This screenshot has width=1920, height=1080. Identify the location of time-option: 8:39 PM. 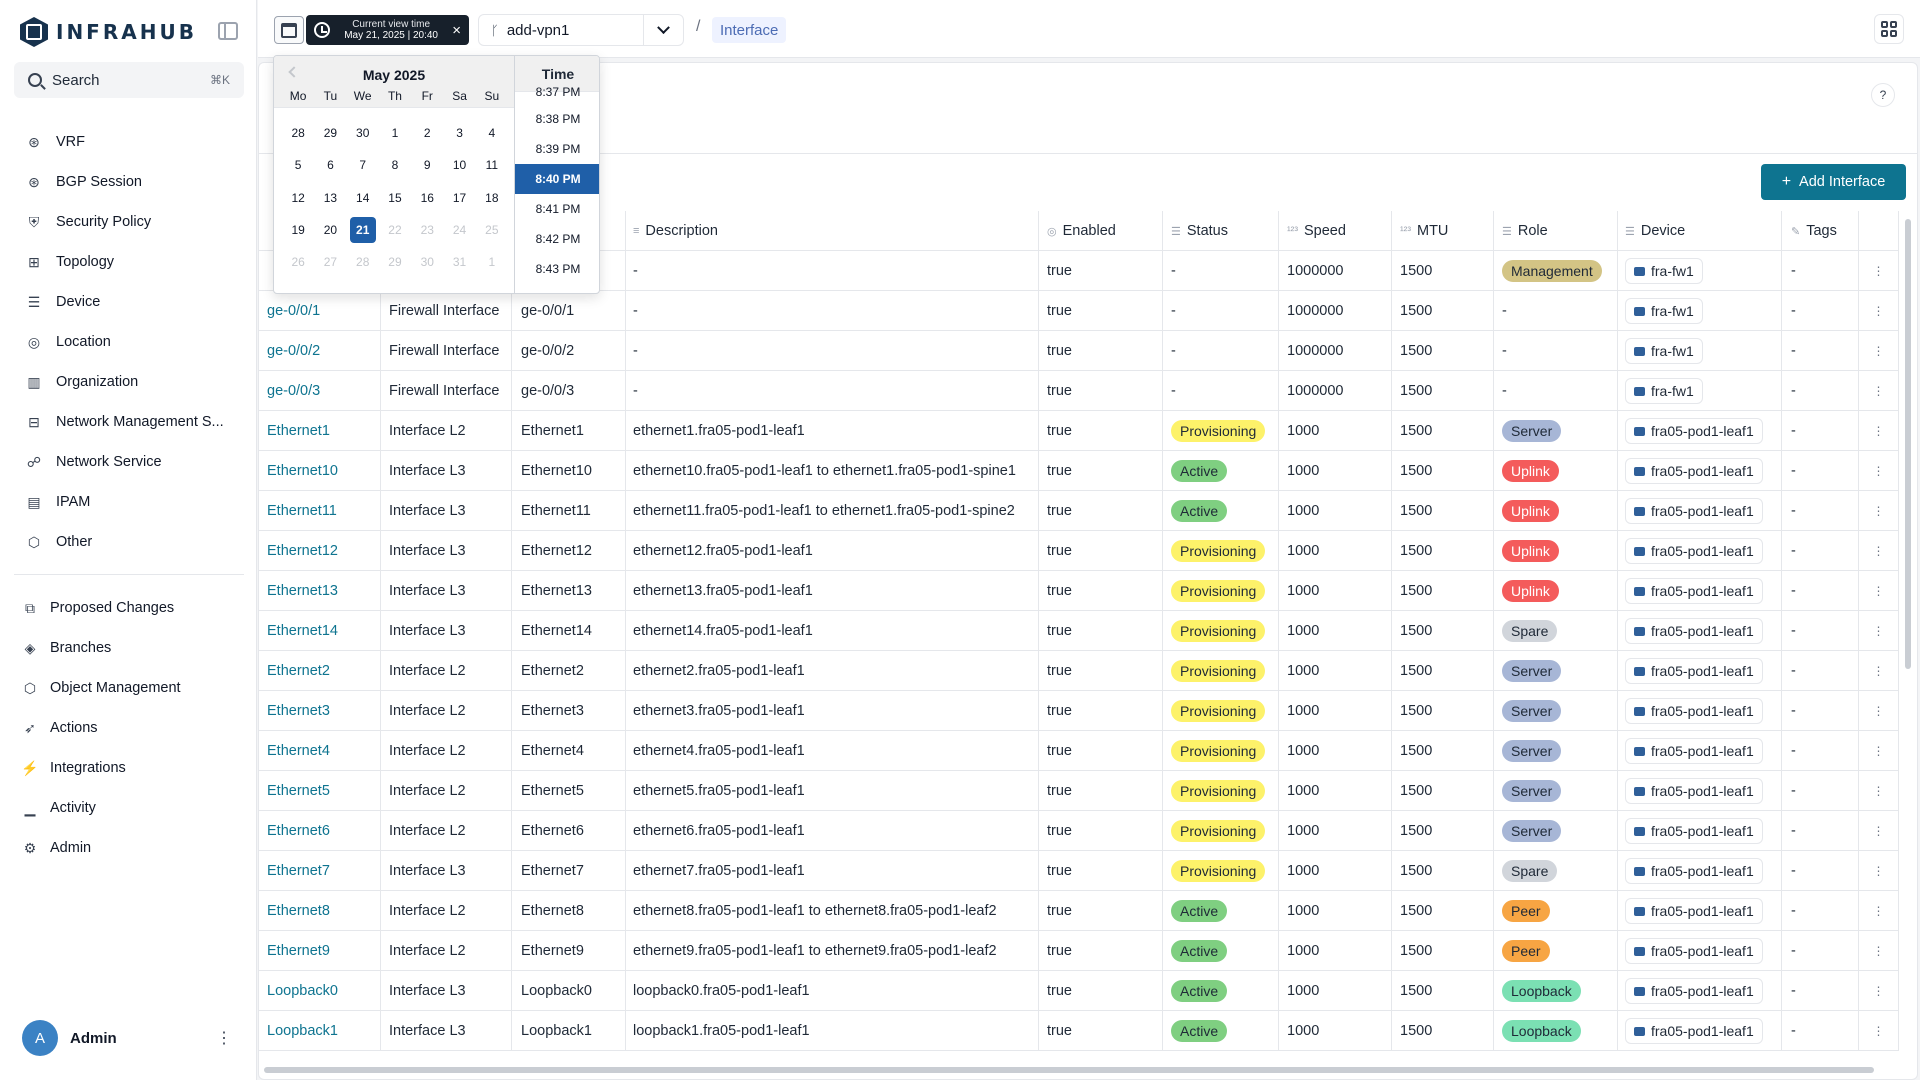
(557, 149).